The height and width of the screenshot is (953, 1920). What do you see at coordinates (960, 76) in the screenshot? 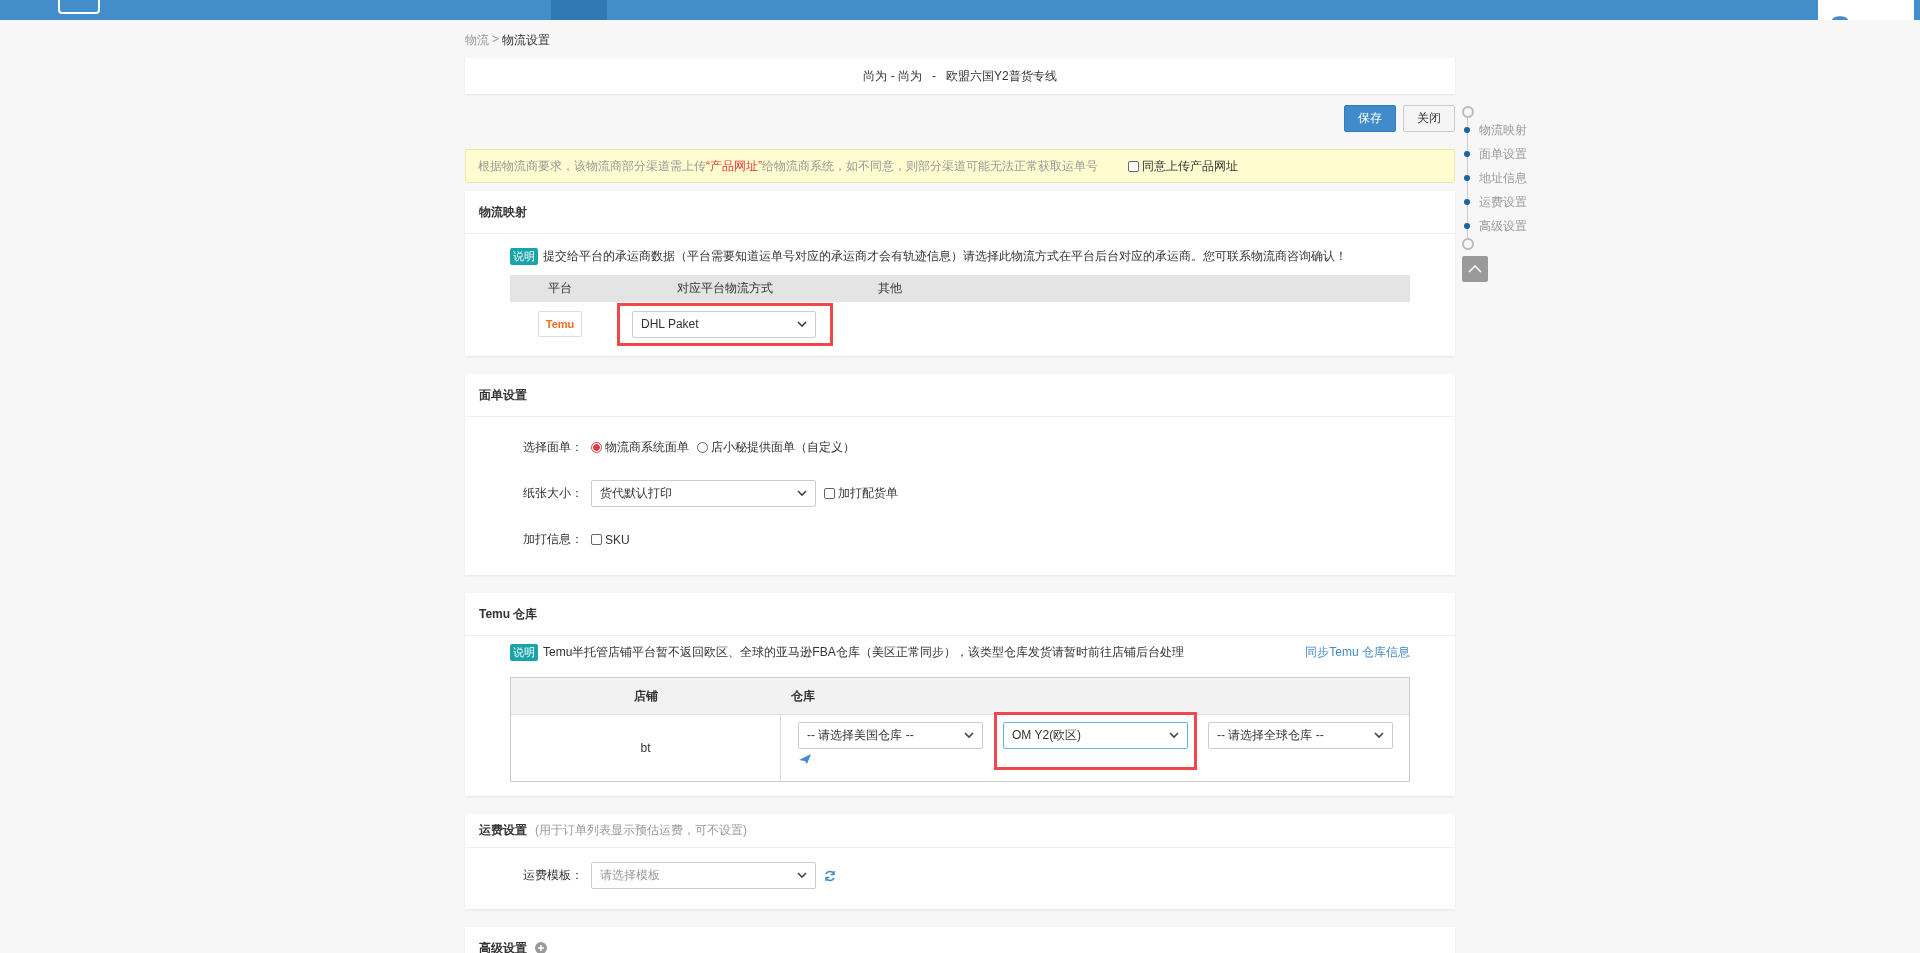
I see `page-title: 尚为 - 尚为 - 欧盟六国Y2普货专线` at bounding box center [960, 76].